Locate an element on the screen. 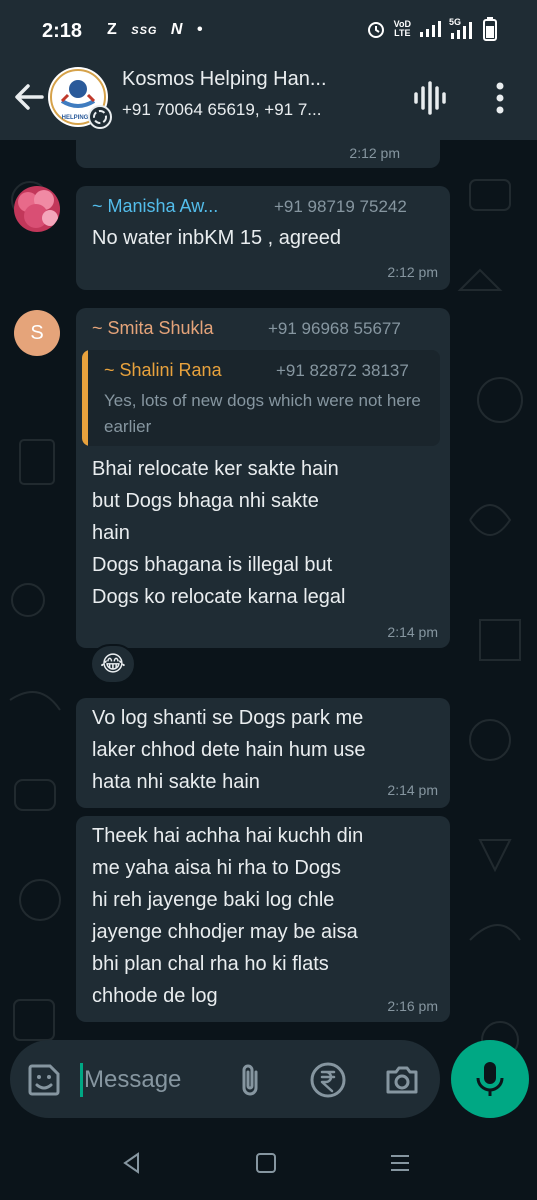 Image resolution: width=537 pixels, height=1200 pixels. zee-notification-icon: Z is located at coordinates (112, 29).